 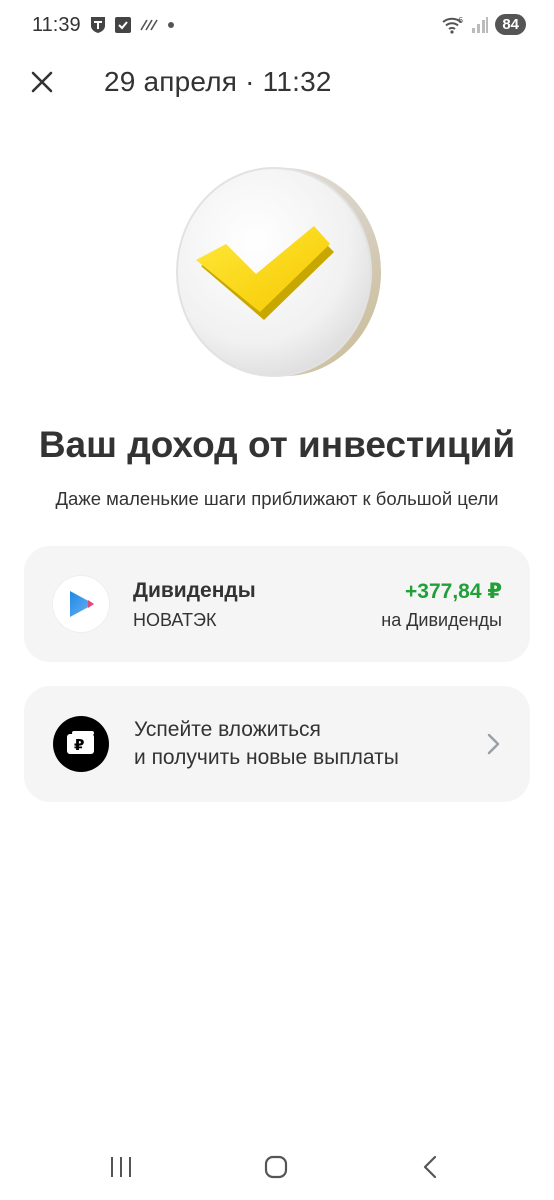 What do you see at coordinates (431, 1167) in the screenshot?
I see `back-icon` at bounding box center [431, 1167].